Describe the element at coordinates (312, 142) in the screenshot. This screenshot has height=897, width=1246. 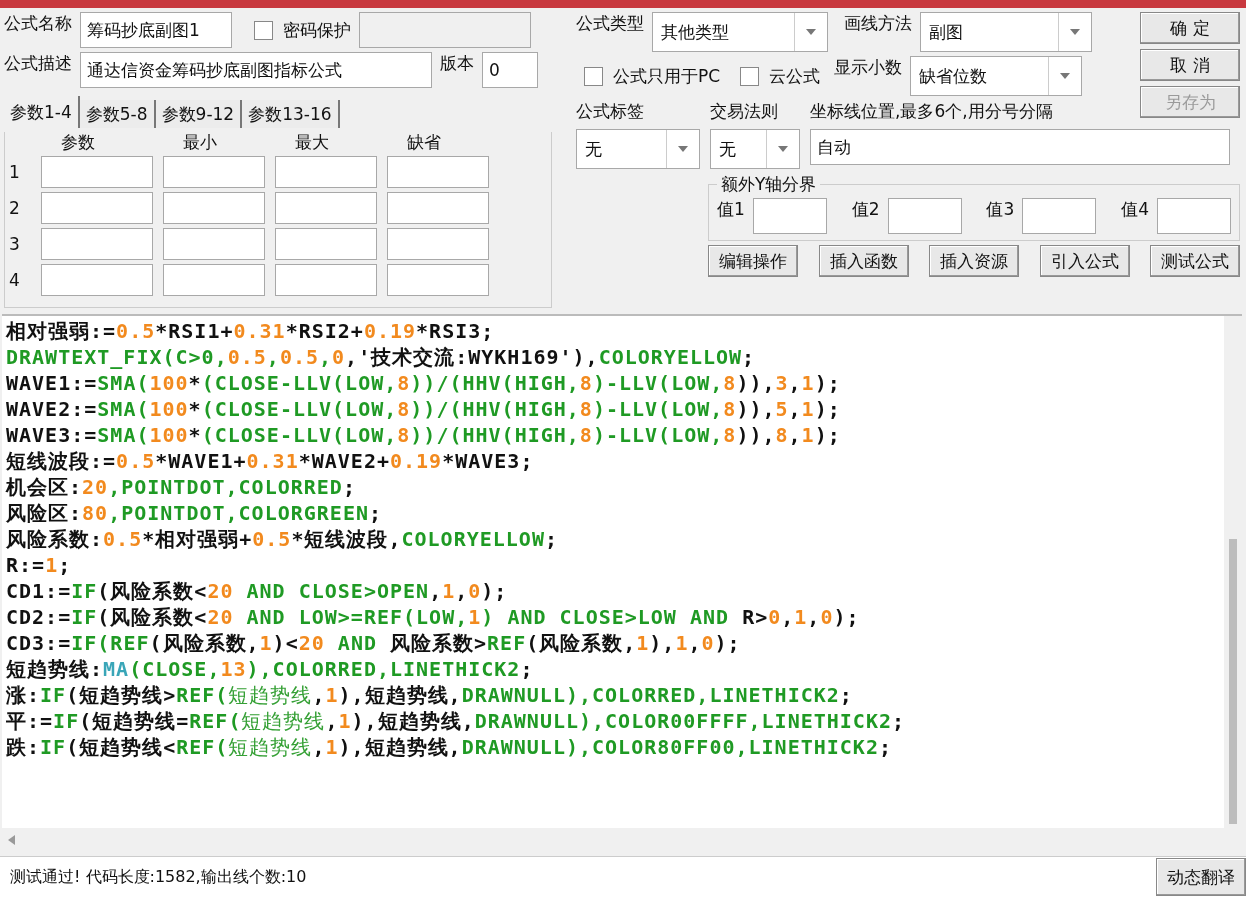
I see `column-header: 最大` at that location.